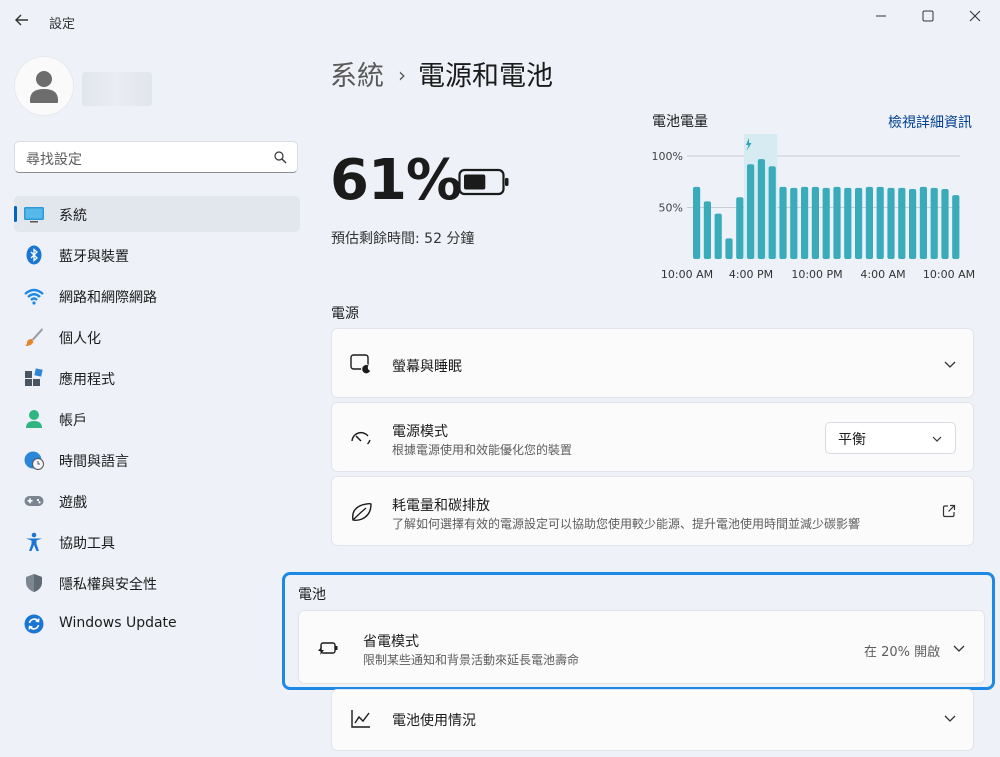 Image resolution: width=1000 pixels, height=757 pixels. I want to click on power-mode-subtitle: 根據電源使用和效能優化您的裝置, so click(482, 450).